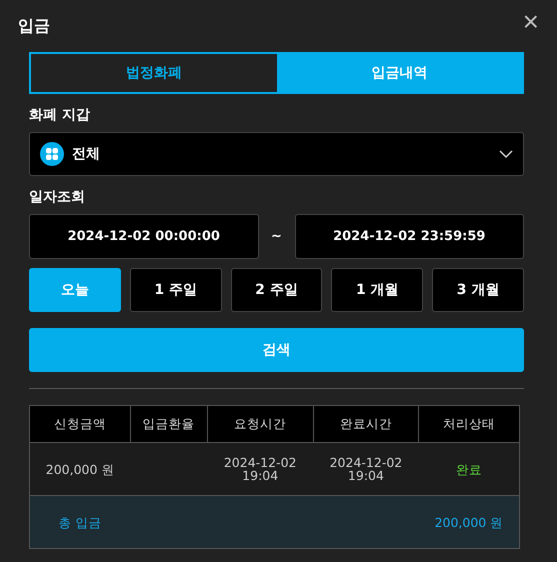 The image size is (557, 562). What do you see at coordinates (169, 424) in the screenshot?
I see `column-header: 입금환율` at bounding box center [169, 424].